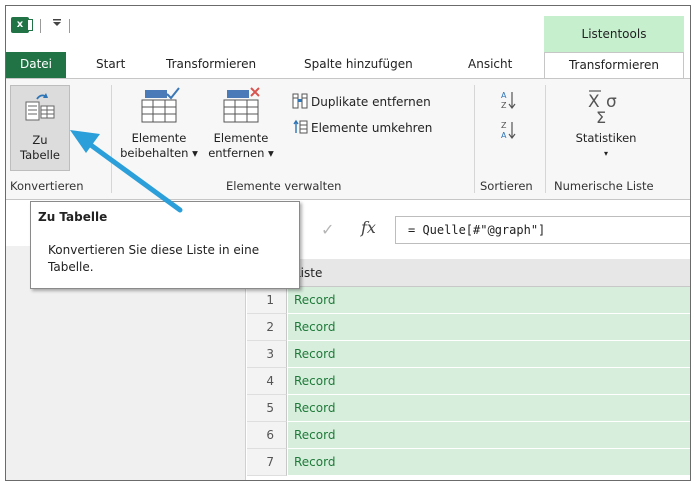 Image resolution: width=695 pixels, height=482 pixels. I want to click on group-label-konvertieren: Konvertieren, so click(47, 186).